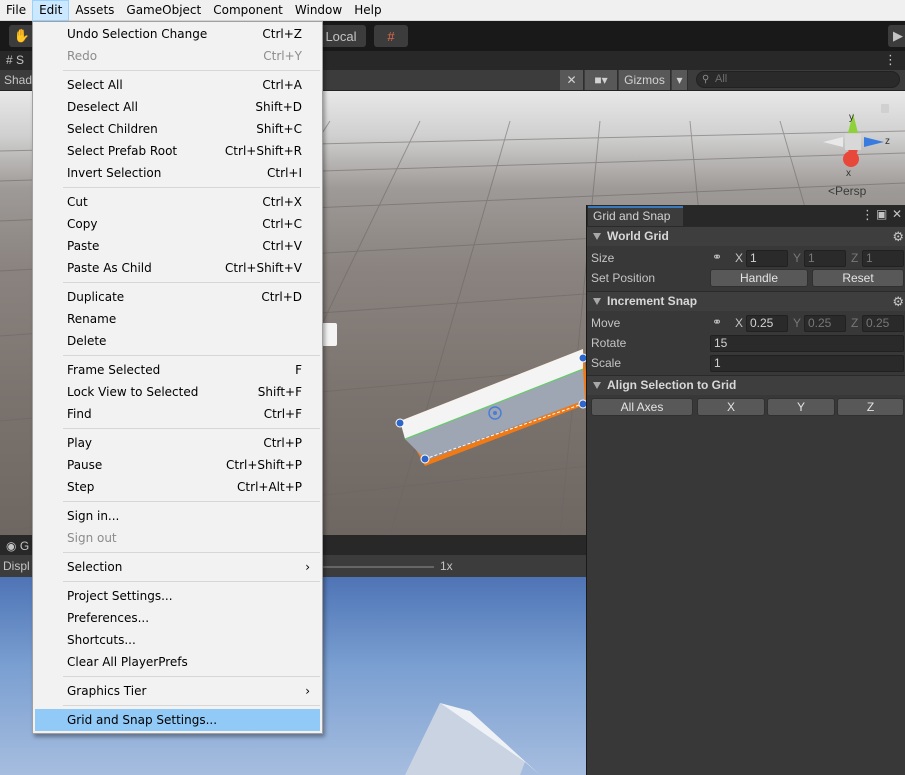 Image resolution: width=905 pixels, height=775 pixels. I want to click on play-icon: ▶, so click(898, 35).